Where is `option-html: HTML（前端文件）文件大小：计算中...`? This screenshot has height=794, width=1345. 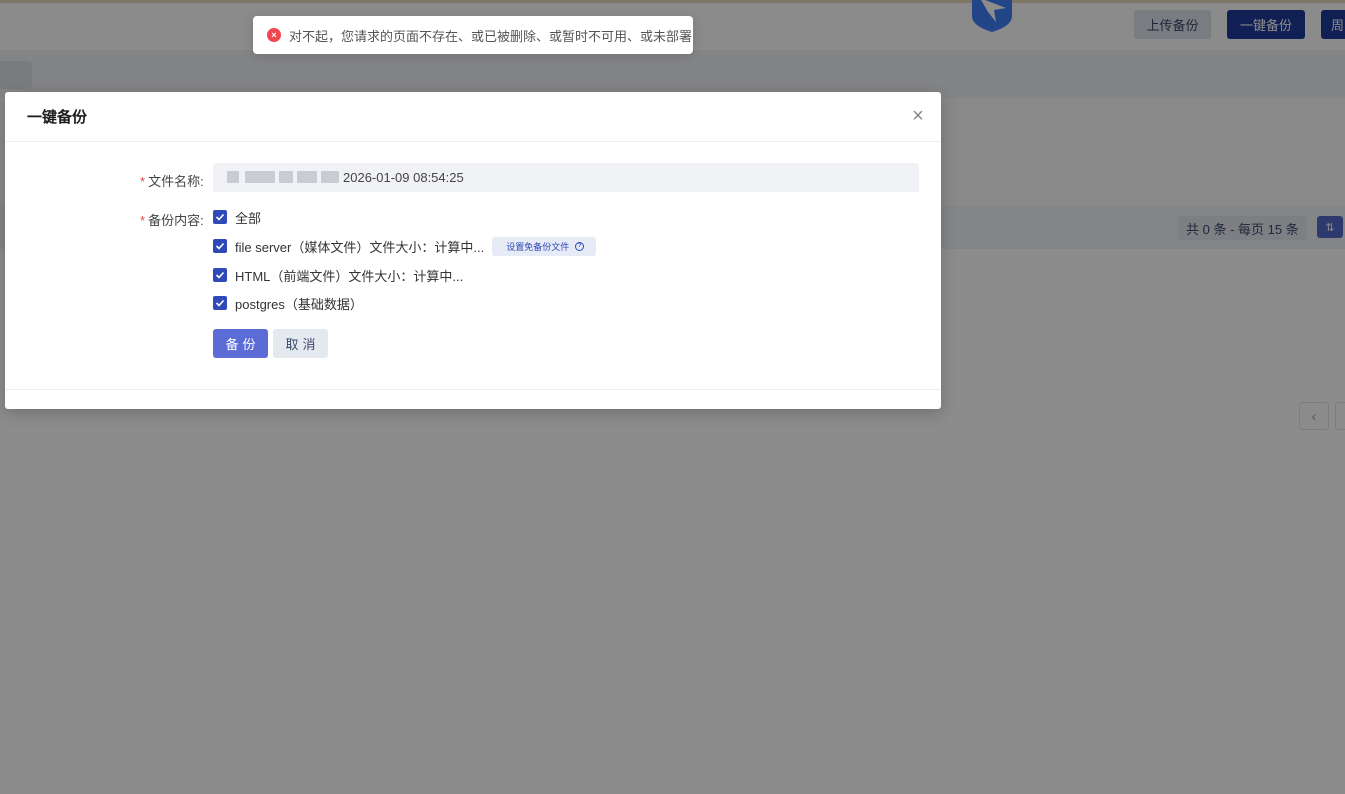 option-html: HTML（前端文件）文件大小：计算中... is located at coordinates (338, 275).